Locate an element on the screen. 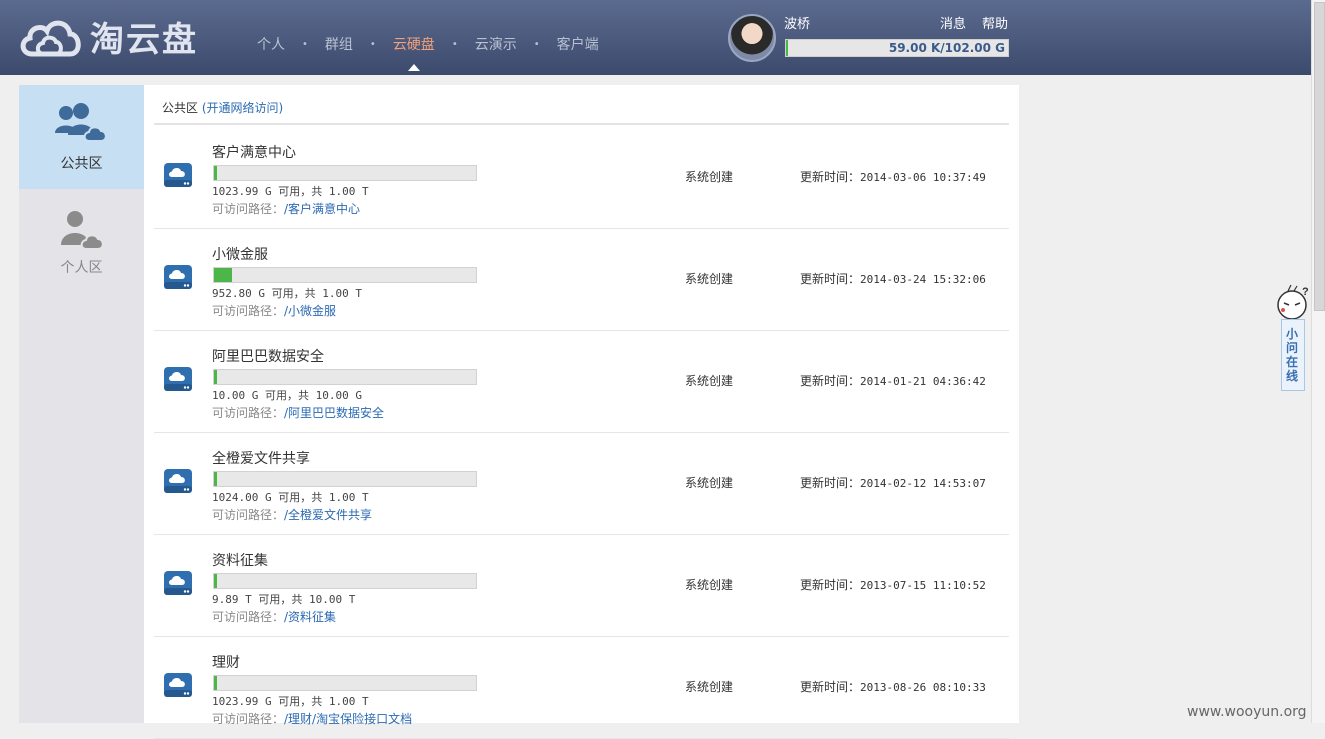  nav-cloud-disk: 云硬盘 is located at coordinates (414, 52).